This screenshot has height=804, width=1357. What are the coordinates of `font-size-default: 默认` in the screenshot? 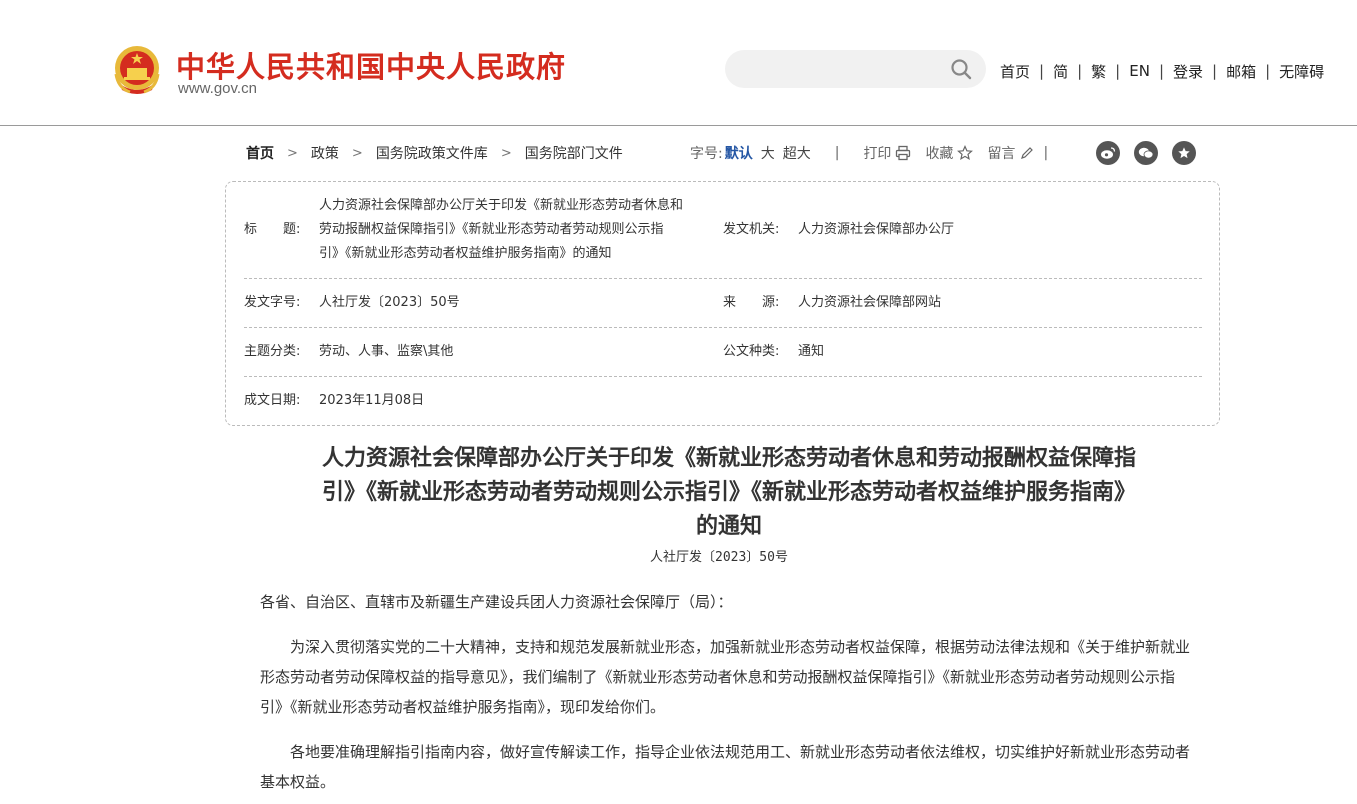 It's located at (739, 153).